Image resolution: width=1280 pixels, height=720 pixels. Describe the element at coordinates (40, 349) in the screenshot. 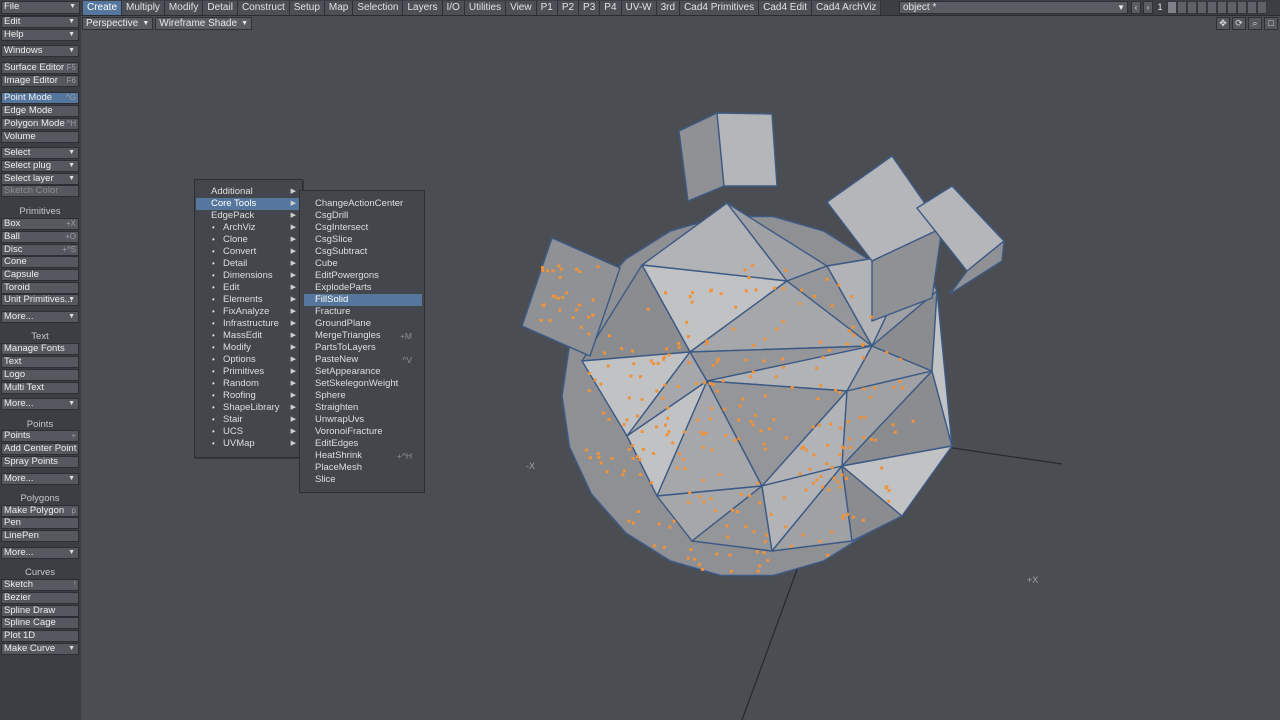

I see `manage-fonts-button: Manage Fonts` at that location.